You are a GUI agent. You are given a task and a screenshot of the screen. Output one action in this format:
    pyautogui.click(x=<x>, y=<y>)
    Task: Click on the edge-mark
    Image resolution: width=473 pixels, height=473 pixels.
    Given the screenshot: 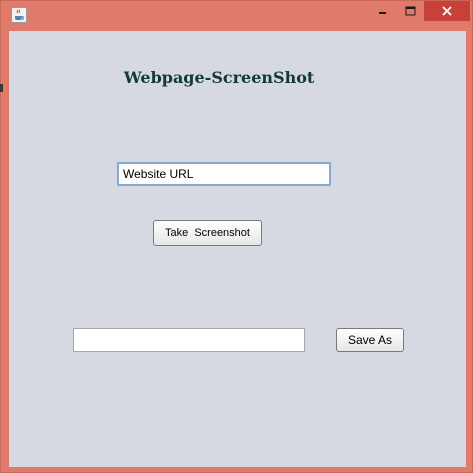 What is the action you would take?
    pyautogui.click(x=1, y=88)
    